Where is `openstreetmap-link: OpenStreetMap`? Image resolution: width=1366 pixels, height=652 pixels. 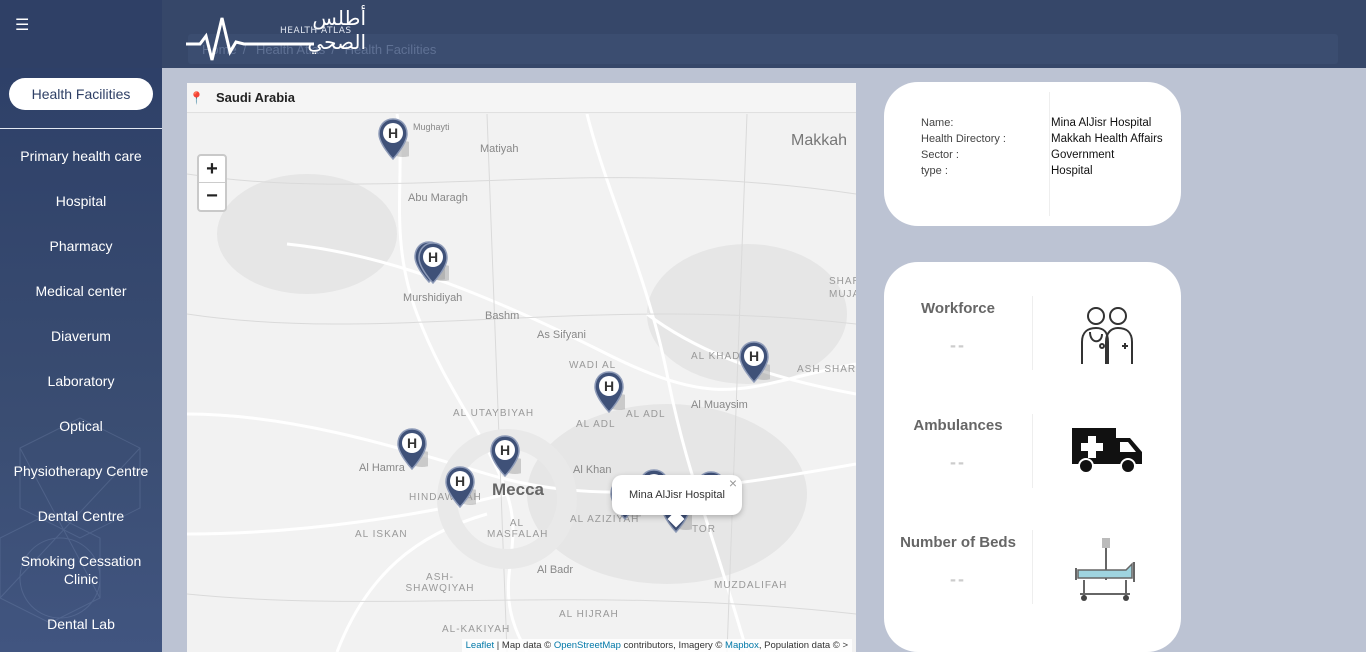 openstreetmap-link: OpenStreetMap is located at coordinates (587, 645).